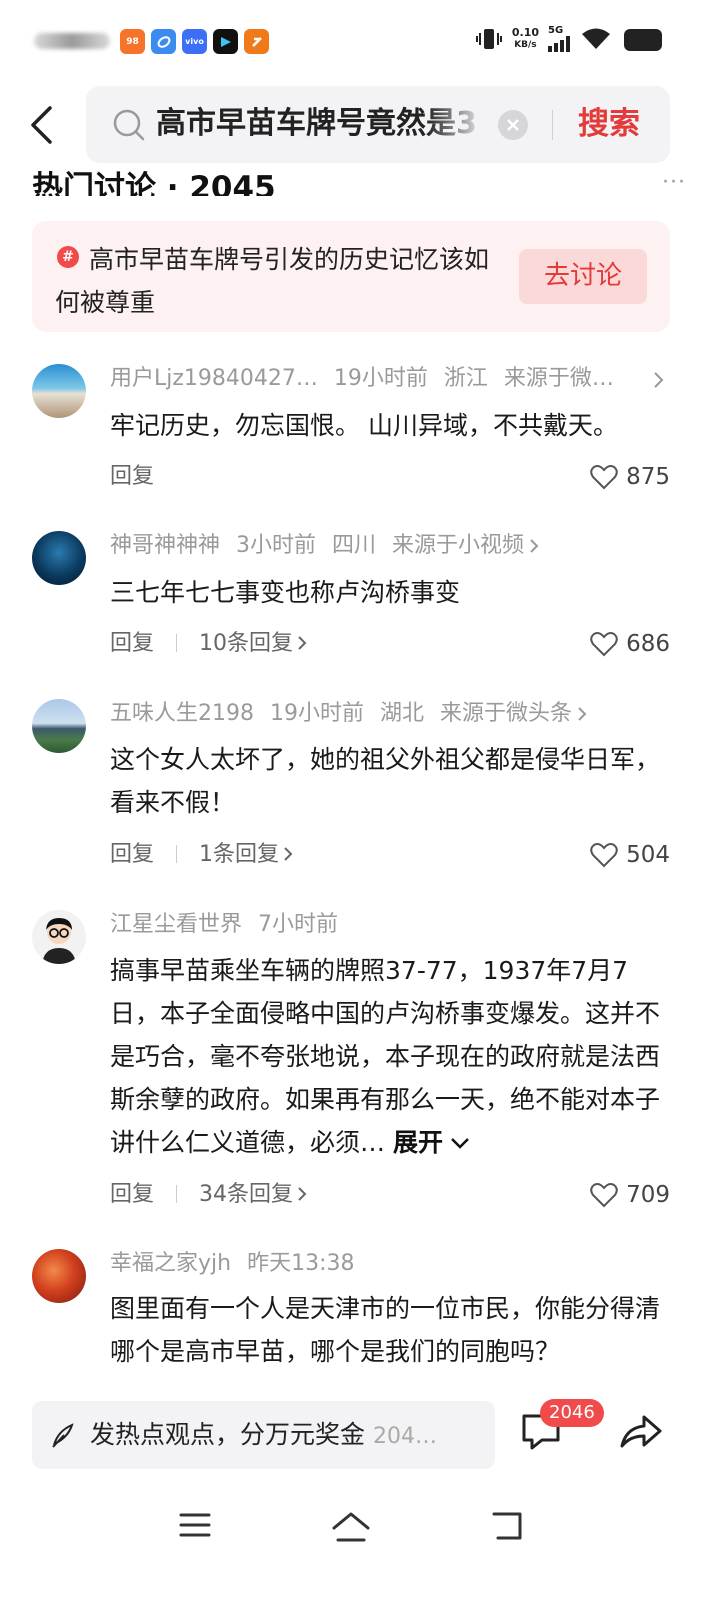 The width and height of the screenshot is (720, 1608). I want to click on view-replies-button: 10条回复, so click(253, 643).